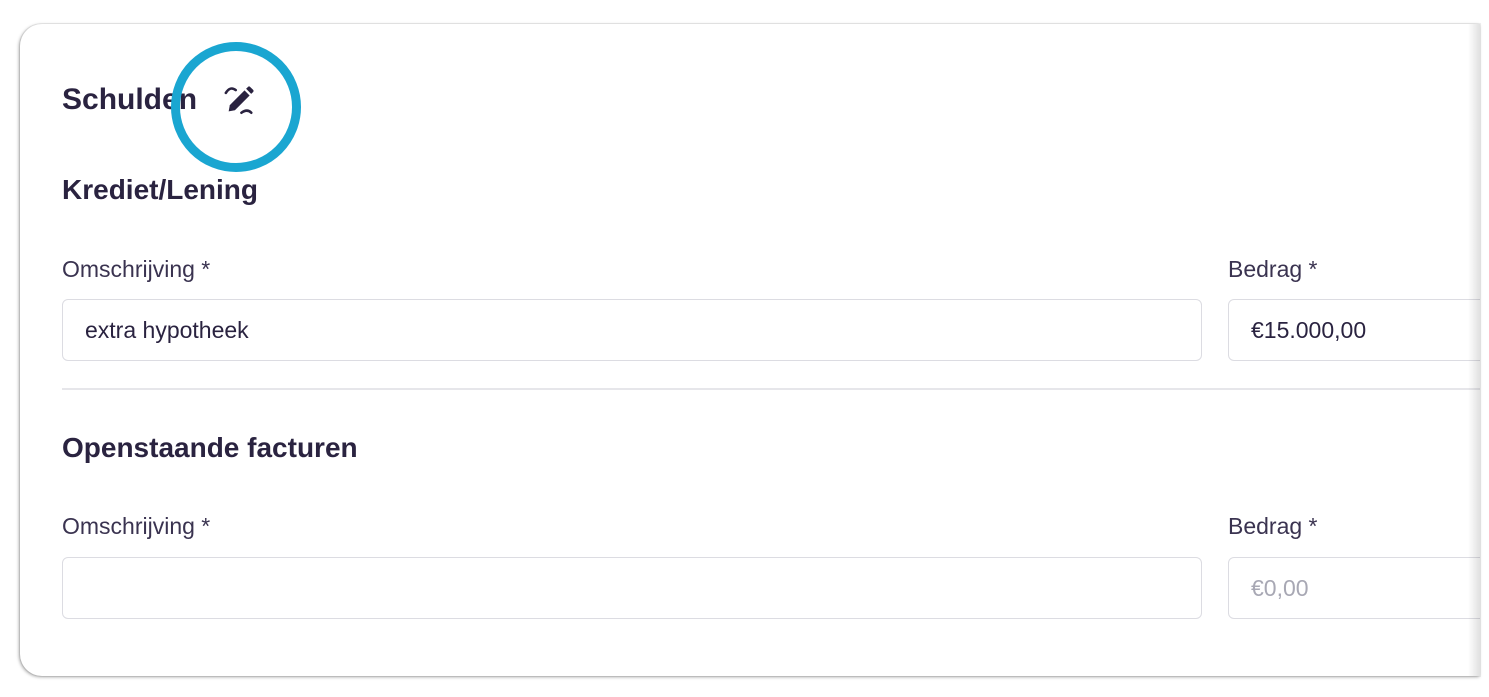 The image size is (1489, 697). What do you see at coordinates (771, 389) in the screenshot?
I see `section-divider` at bounding box center [771, 389].